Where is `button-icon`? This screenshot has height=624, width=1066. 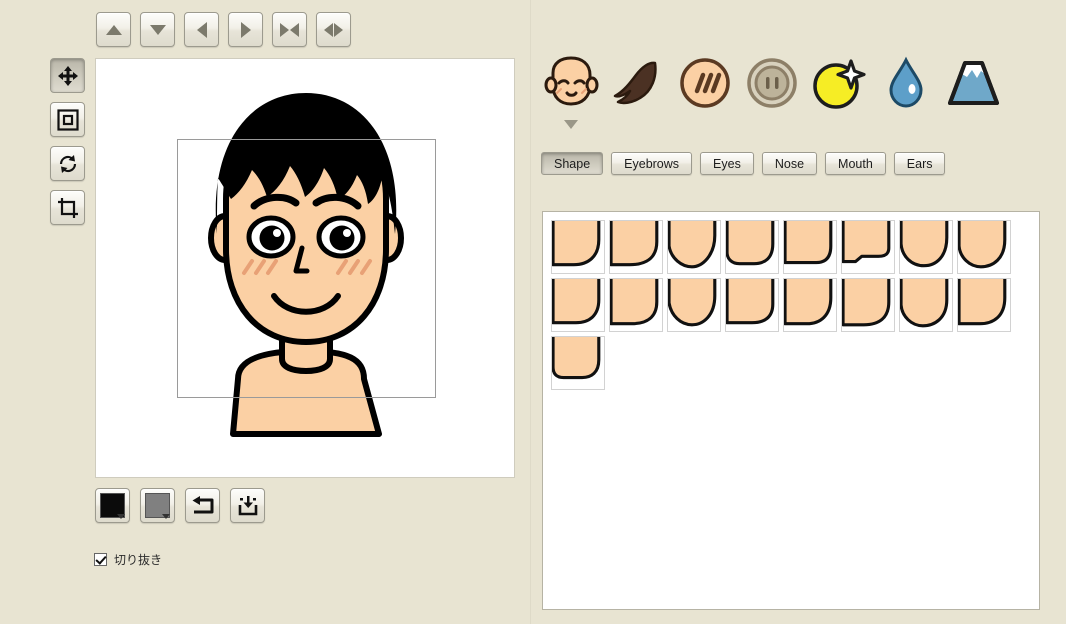 button-icon is located at coordinates (772, 83).